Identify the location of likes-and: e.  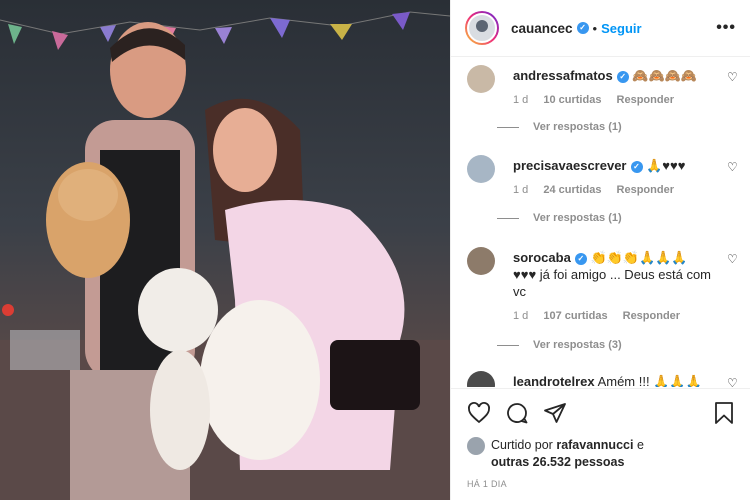
(640, 445).